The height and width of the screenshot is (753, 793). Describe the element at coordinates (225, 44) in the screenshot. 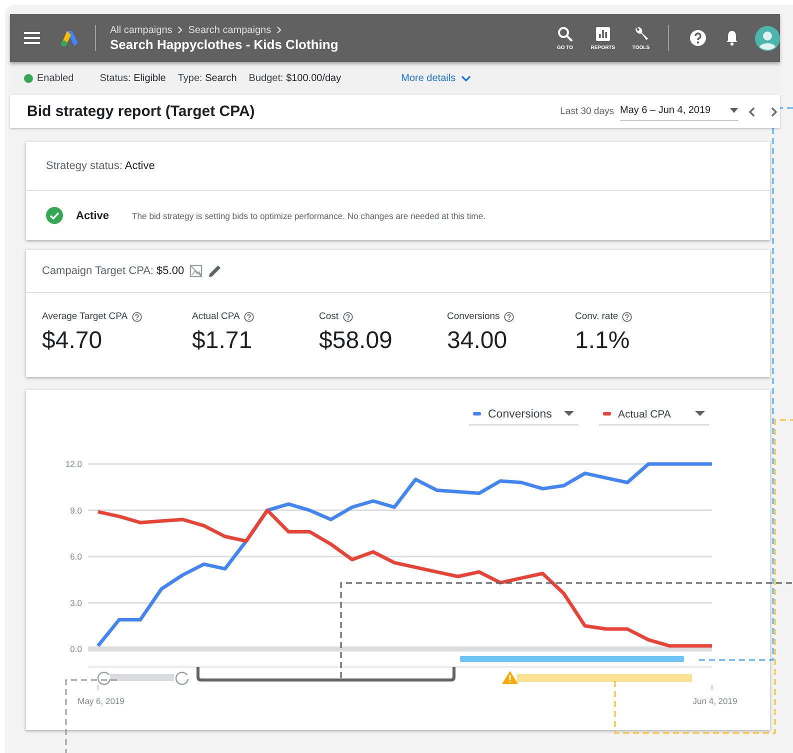

I see `campaign-title: Search Happyclothes - Kids Clothing` at that location.